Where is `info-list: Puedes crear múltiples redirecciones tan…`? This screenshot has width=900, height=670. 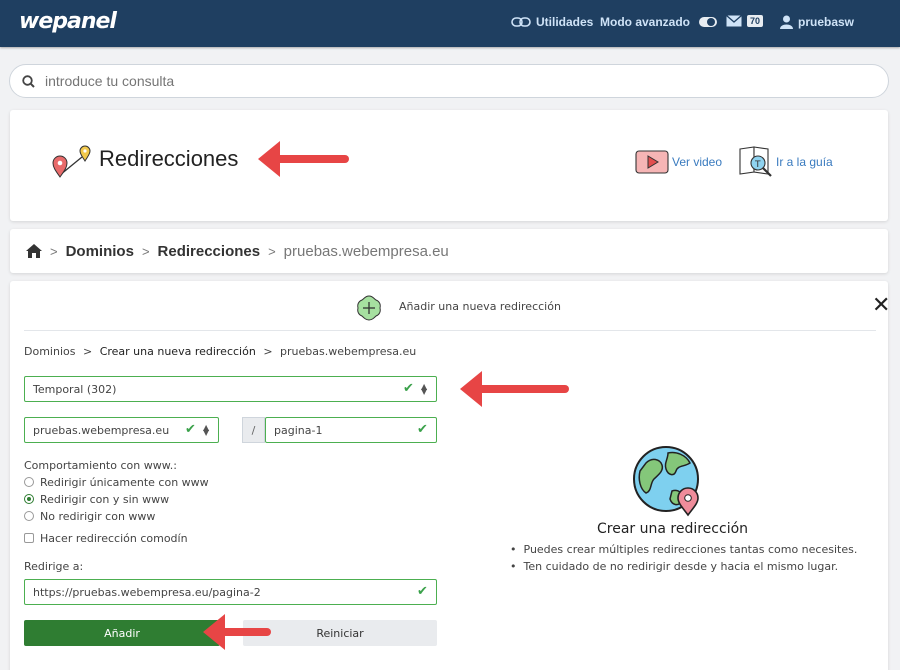 info-list: Puedes crear múltiples redirecciones tan… is located at coordinates (684, 560).